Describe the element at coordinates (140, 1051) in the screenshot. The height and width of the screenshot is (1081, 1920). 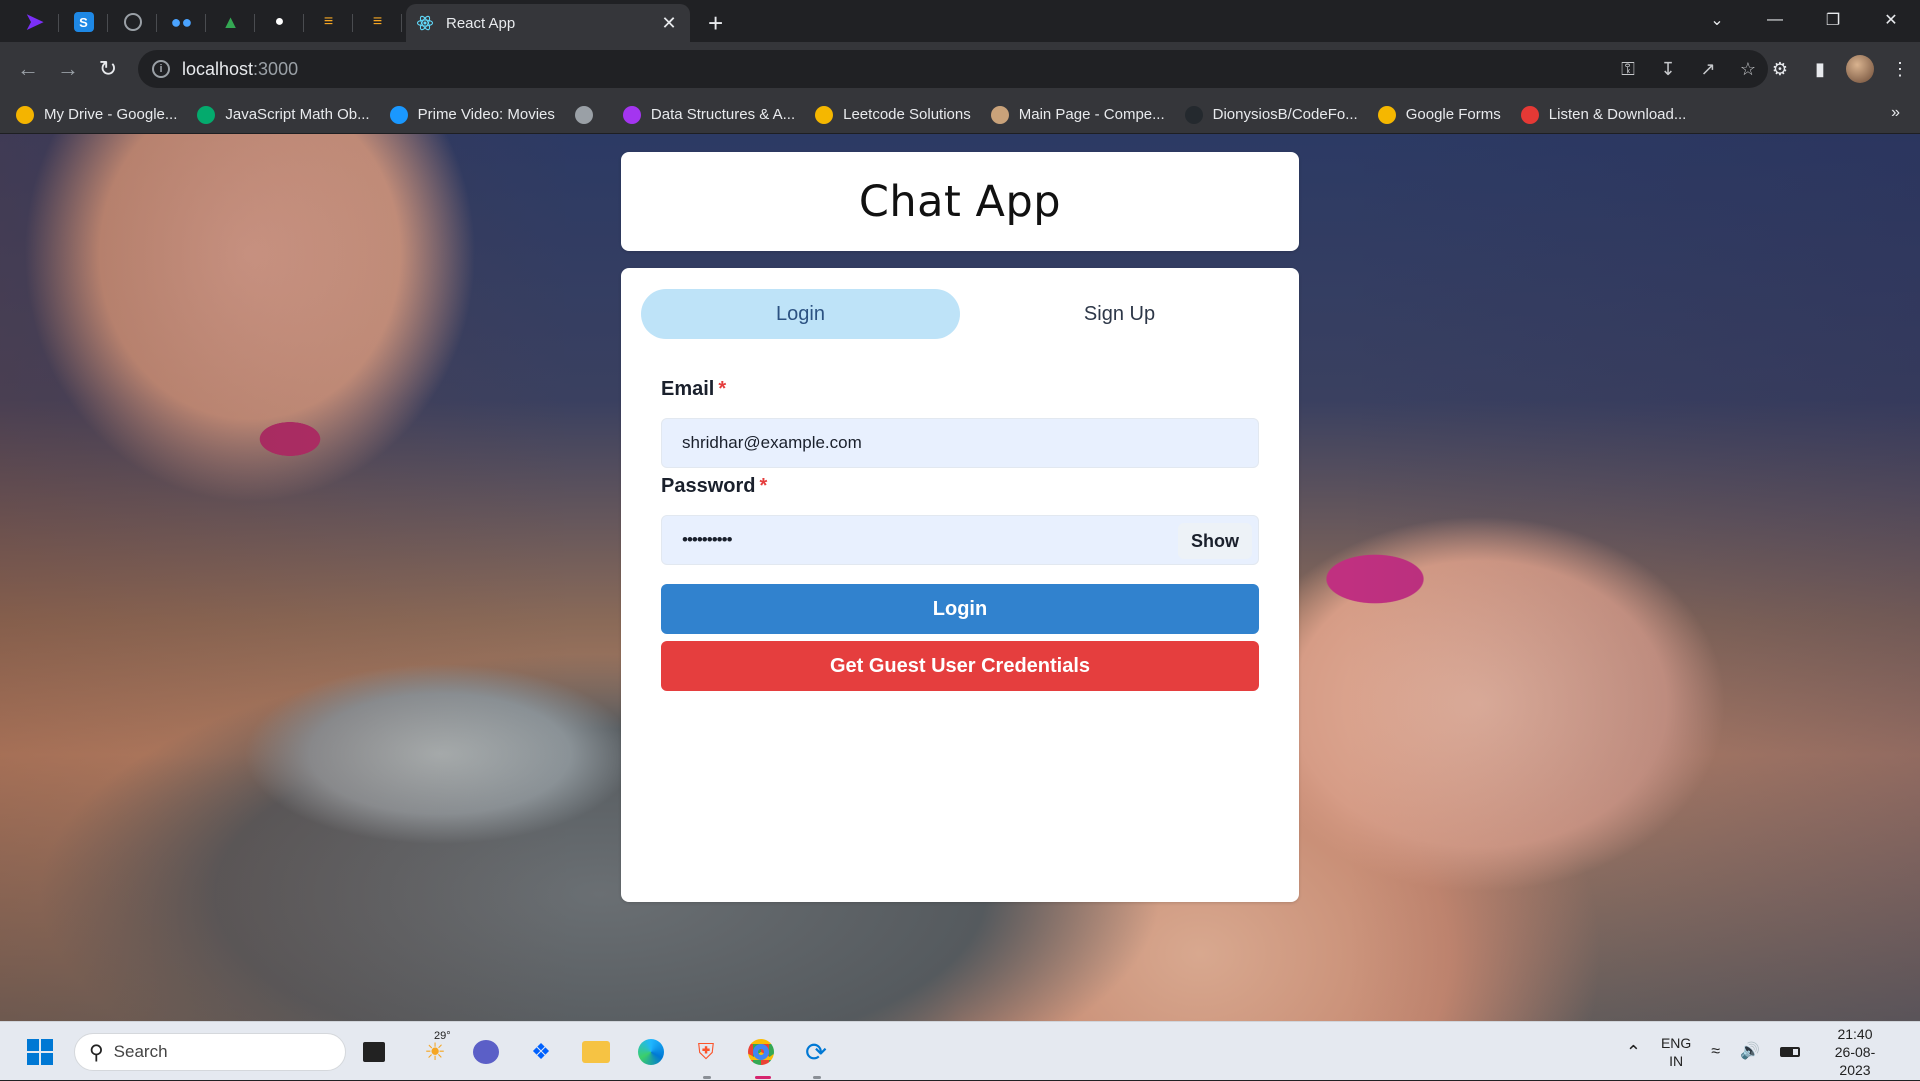
I see `search-placeholder: Search` at that location.